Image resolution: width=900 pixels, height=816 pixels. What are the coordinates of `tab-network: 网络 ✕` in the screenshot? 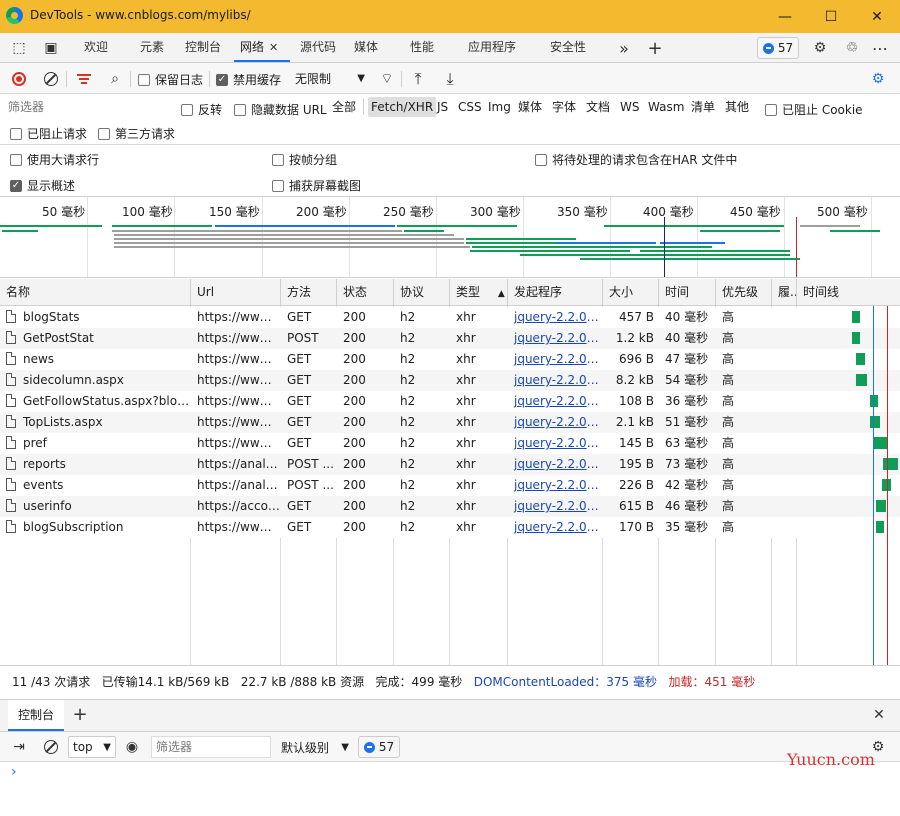 It's located at (262, 47).